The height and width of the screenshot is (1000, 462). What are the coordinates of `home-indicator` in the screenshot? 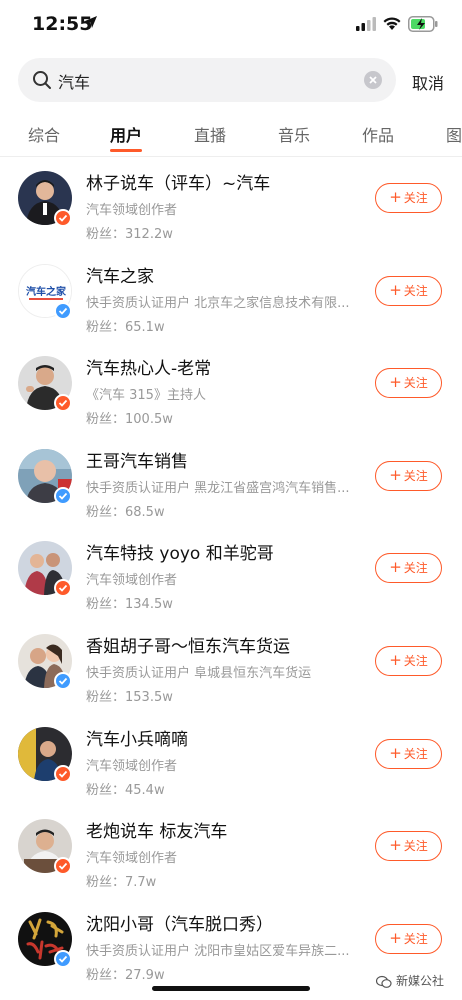 It's located at (231, 988).